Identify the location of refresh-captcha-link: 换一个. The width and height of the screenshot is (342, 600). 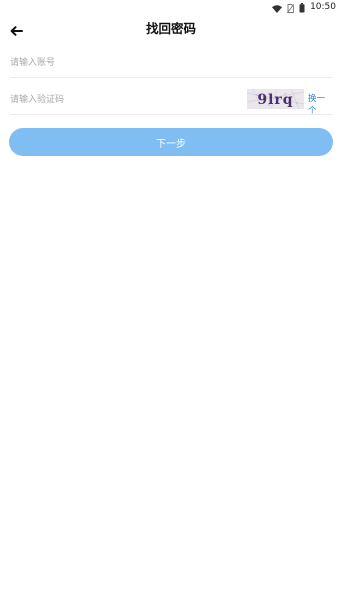
(320, 105).